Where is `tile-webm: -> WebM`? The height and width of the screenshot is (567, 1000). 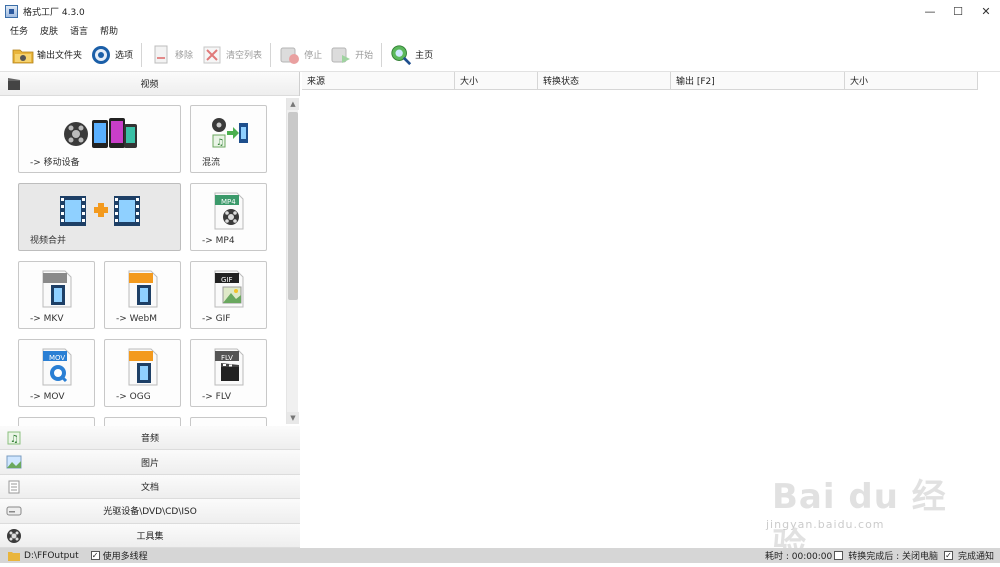 tile-webm: -> WebM is located at coordinates (142, 295).